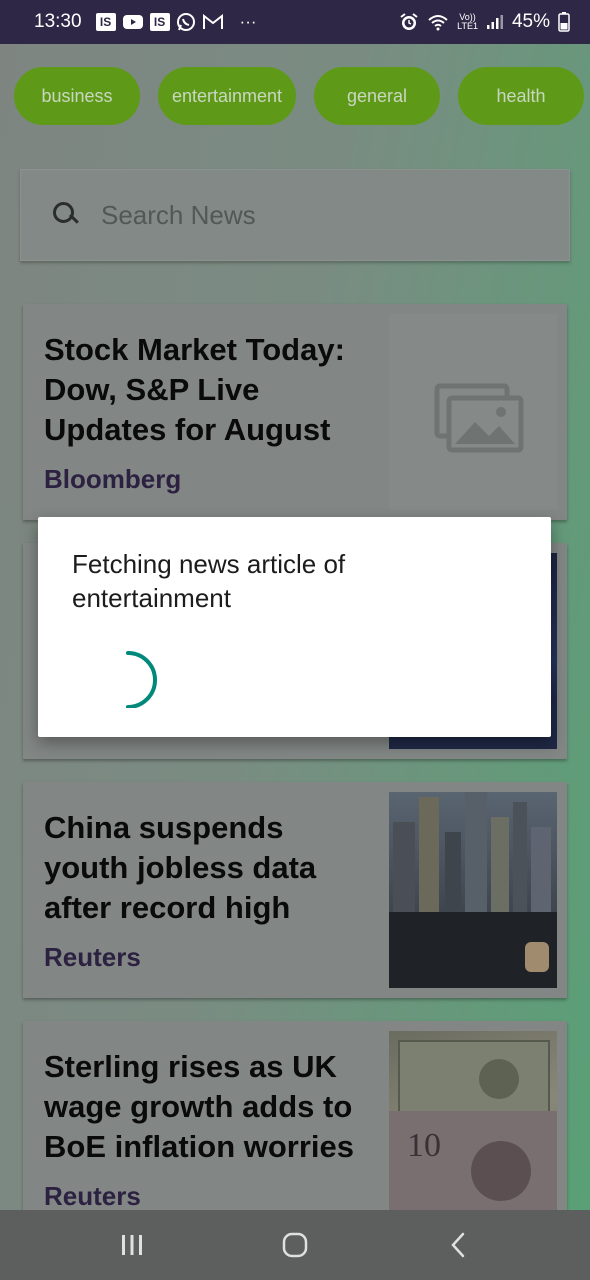  I want to click on notification-icons: IS IS ···, so click(176, 22).